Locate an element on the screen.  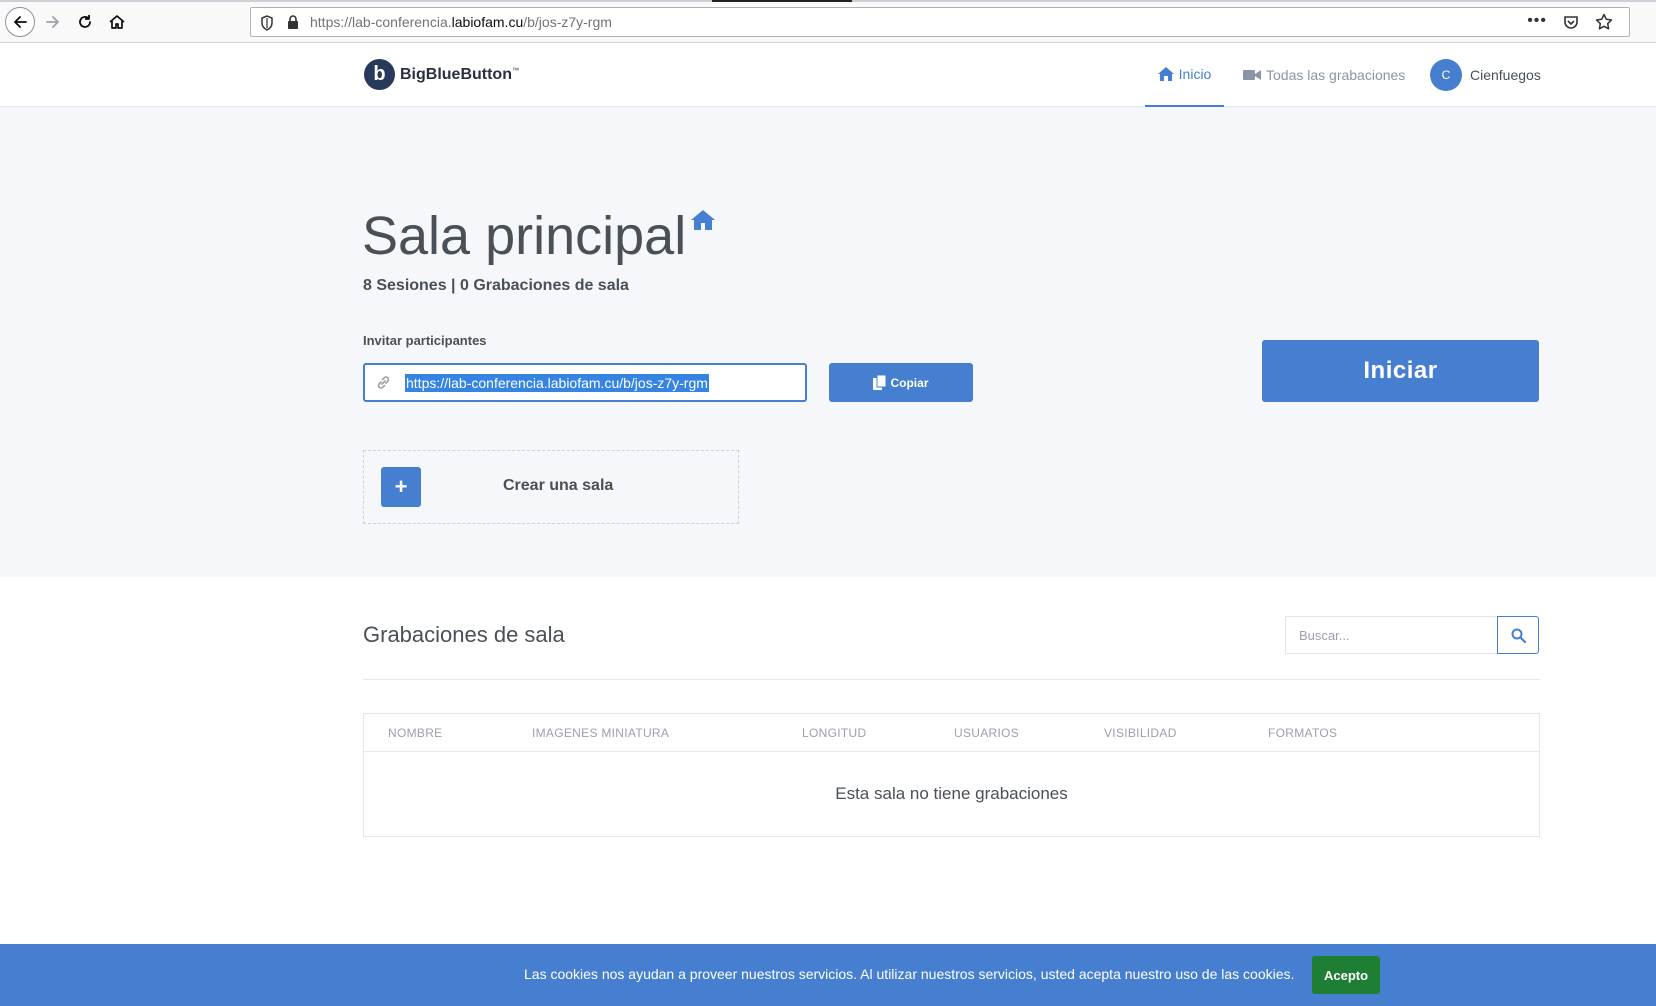
search-button is located at coordinates (1518, 635).